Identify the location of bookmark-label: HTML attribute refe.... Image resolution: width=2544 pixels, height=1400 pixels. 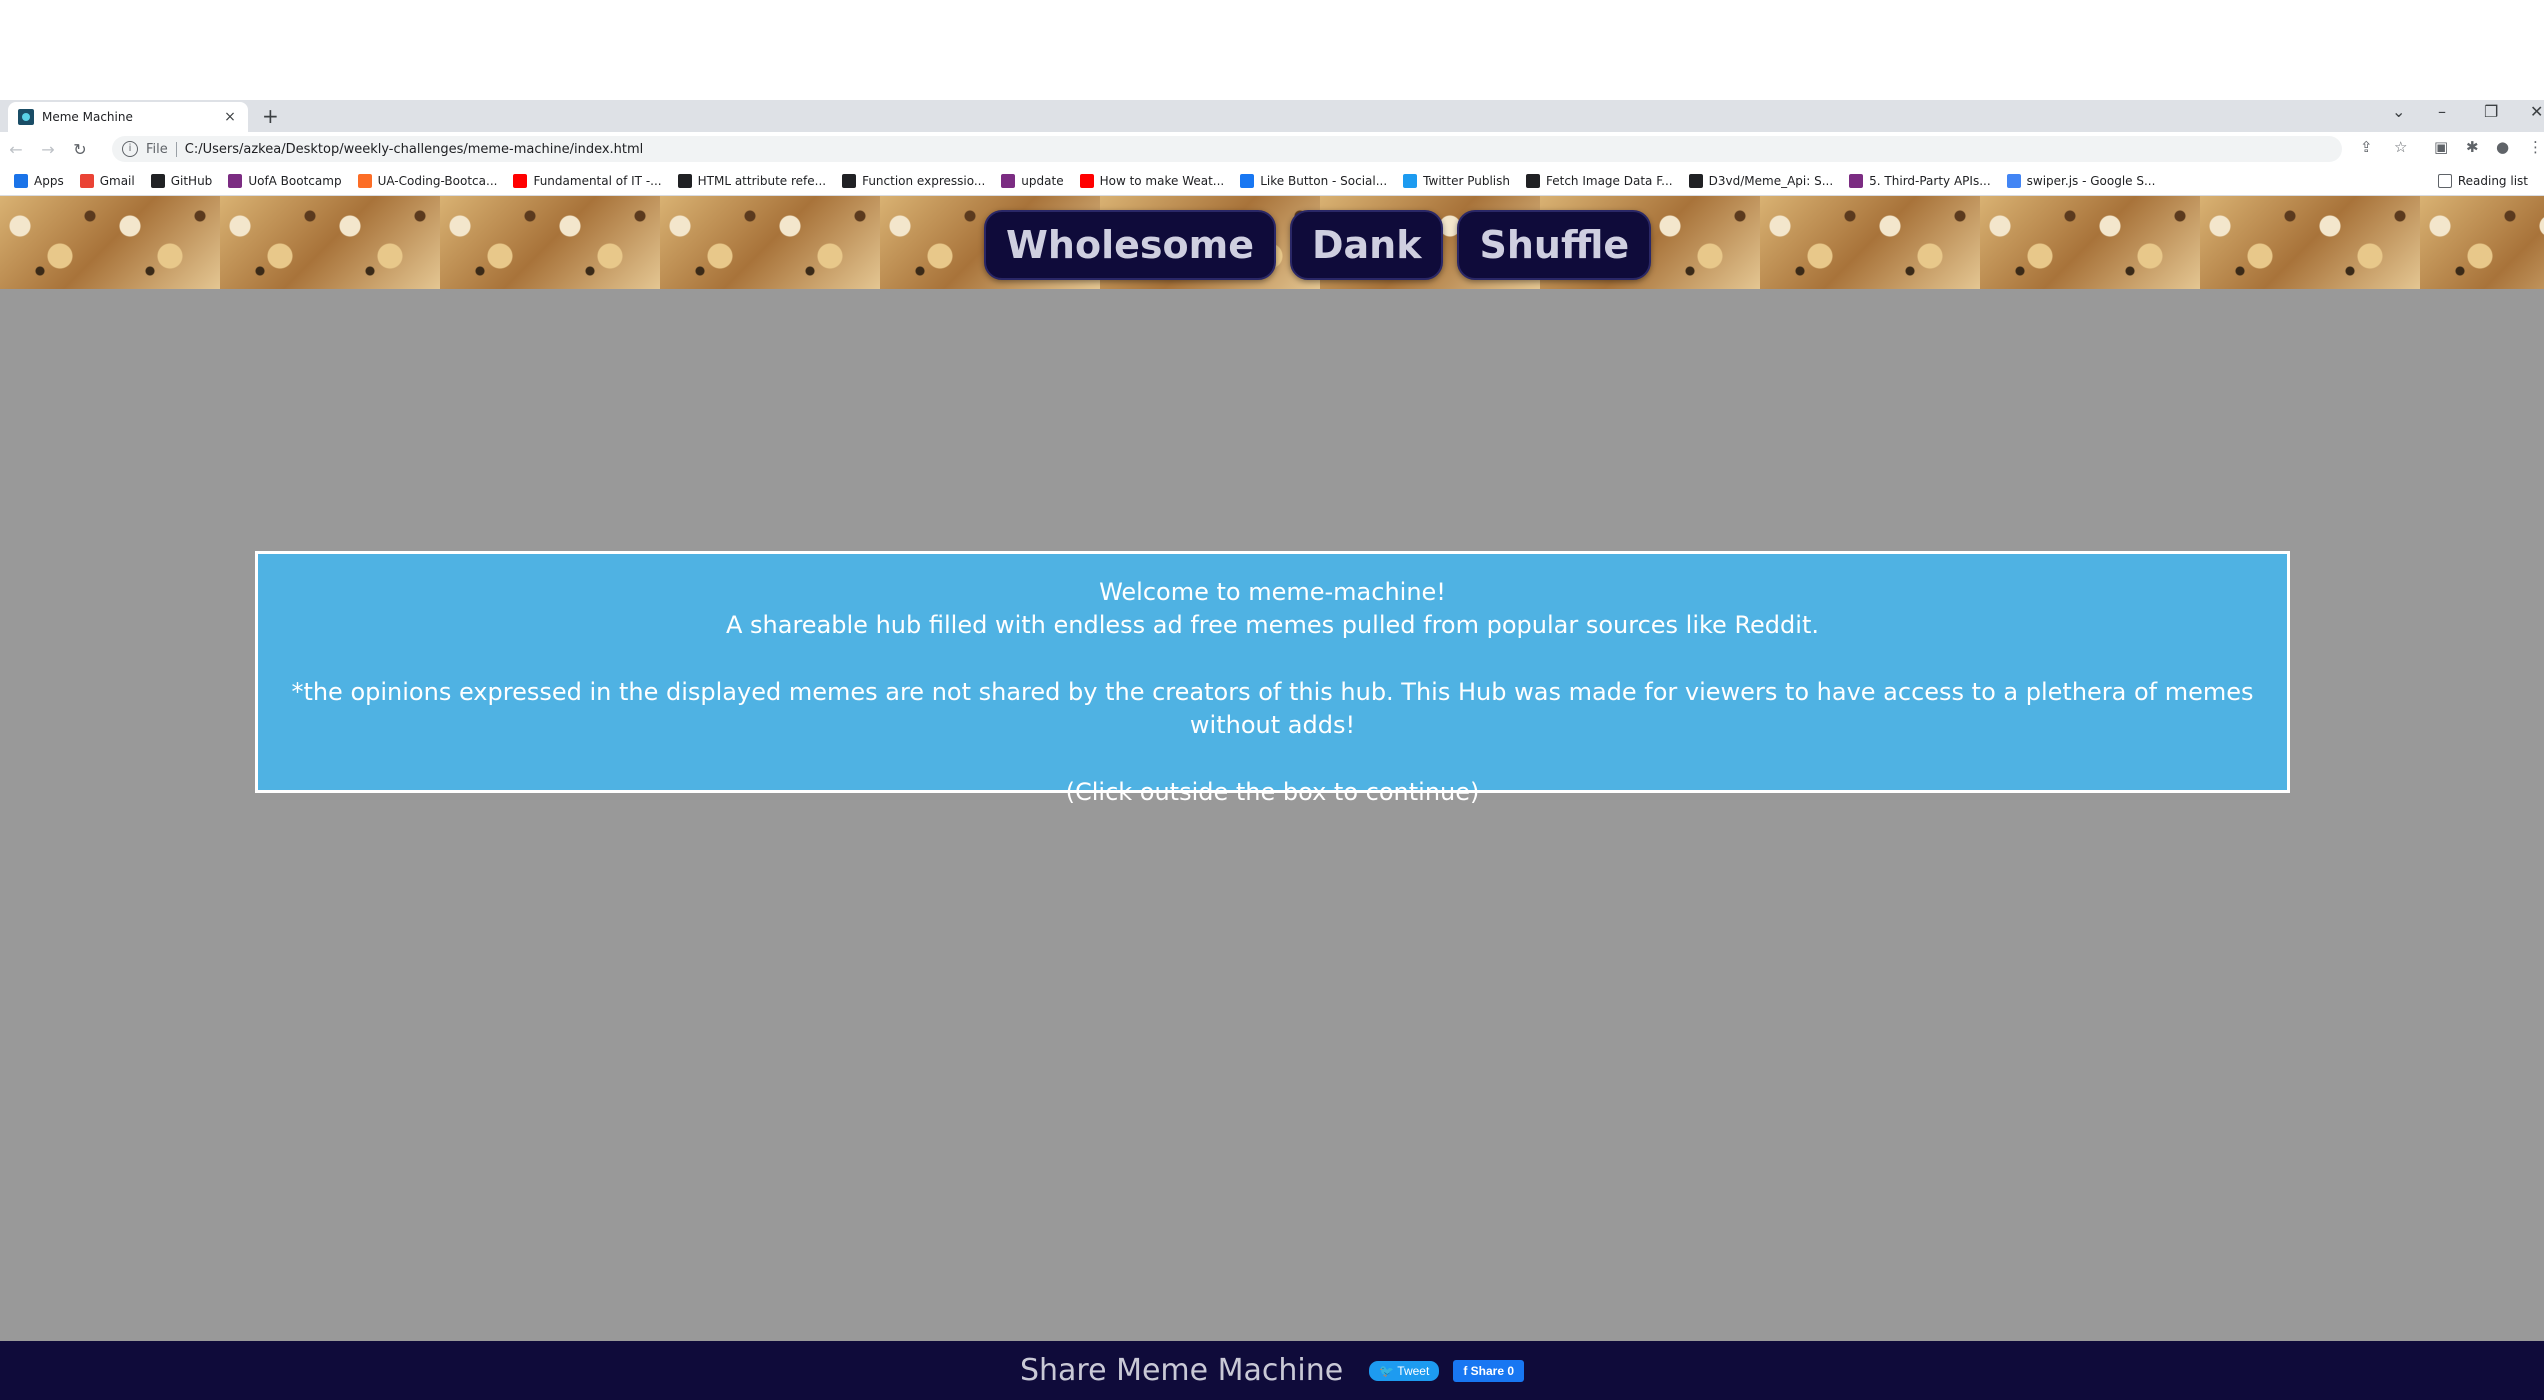
(762, 180).